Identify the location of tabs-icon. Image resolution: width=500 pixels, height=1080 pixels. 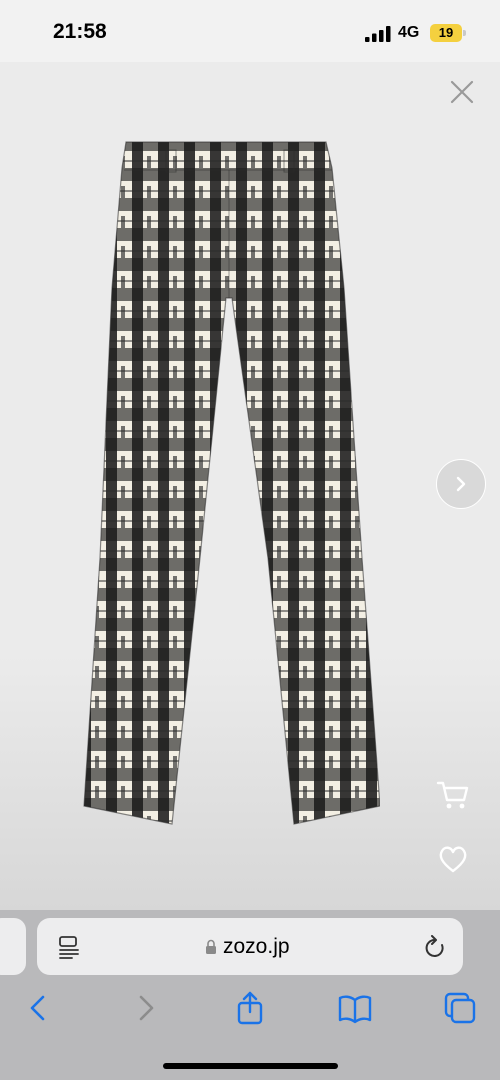
(460, 1008).